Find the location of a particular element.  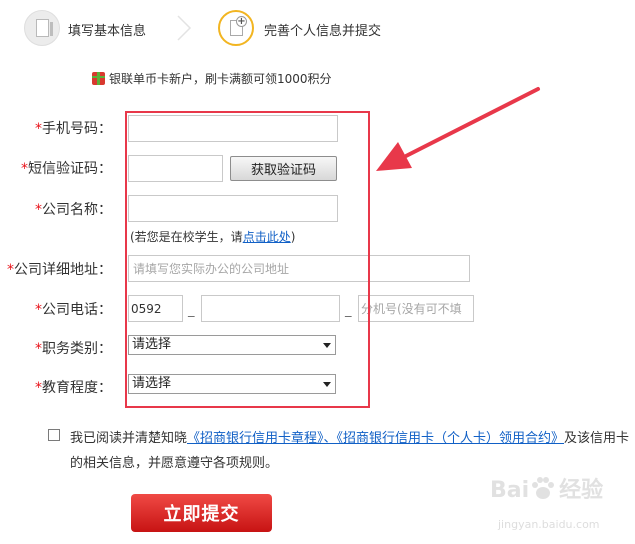

sms-code-label: *短信验证码： is located at coordinates (66, 169).